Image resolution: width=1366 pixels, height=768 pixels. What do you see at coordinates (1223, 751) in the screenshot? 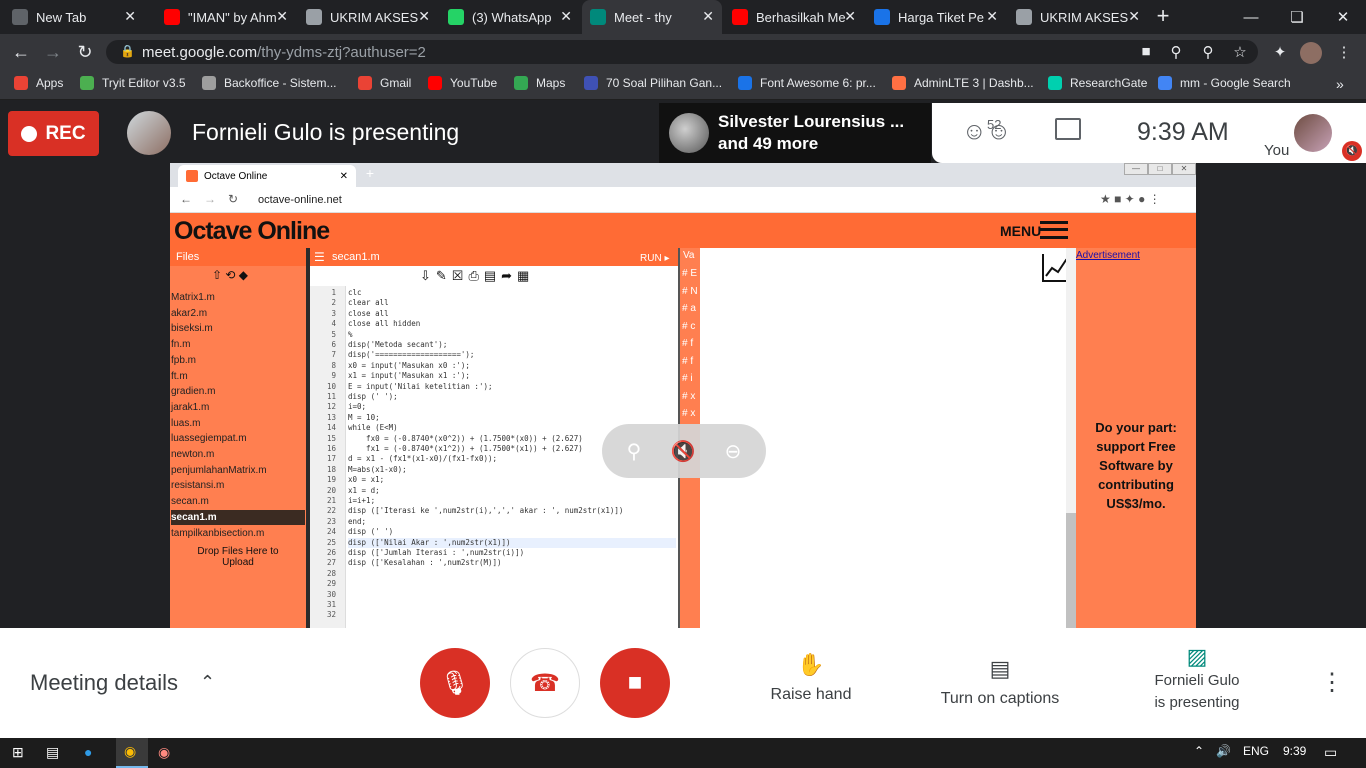
I see `volume-icon: 🔊` at bounding box center [1223, 751].